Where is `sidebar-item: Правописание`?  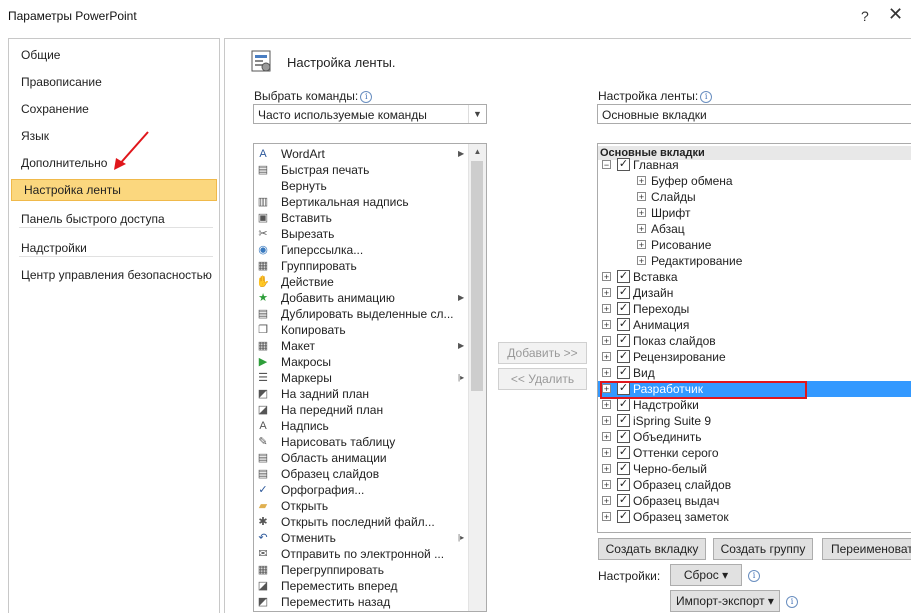 sidebar-item: Правописание is located at coordinates (113, 82).